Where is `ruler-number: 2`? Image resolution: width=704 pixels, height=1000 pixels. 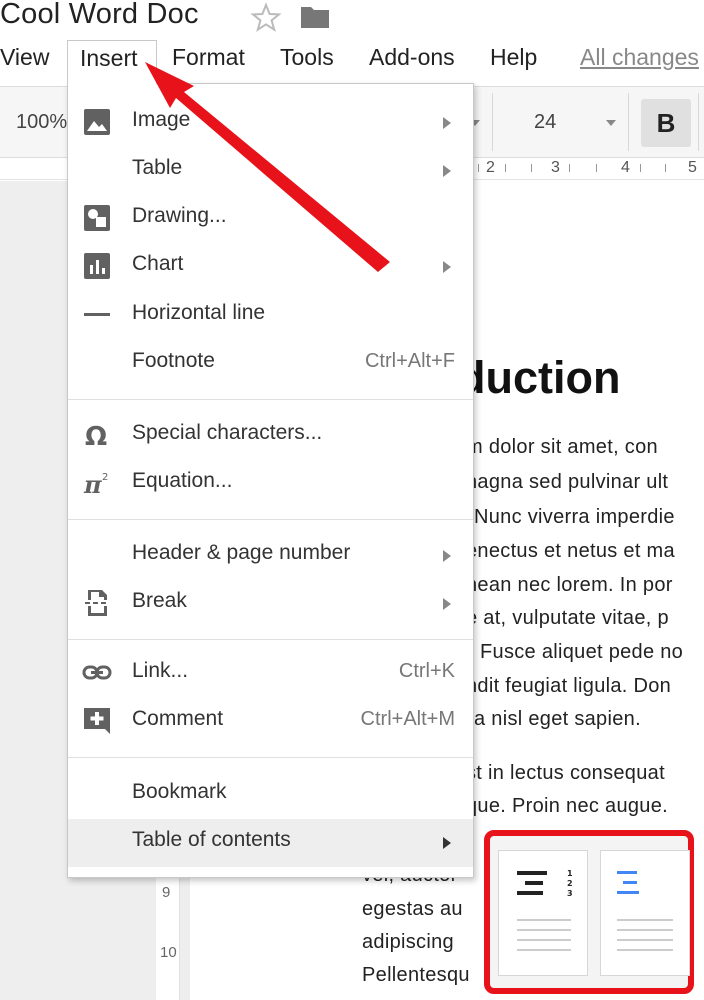 ruler-number: 2 is located at coordinates (490, 167).